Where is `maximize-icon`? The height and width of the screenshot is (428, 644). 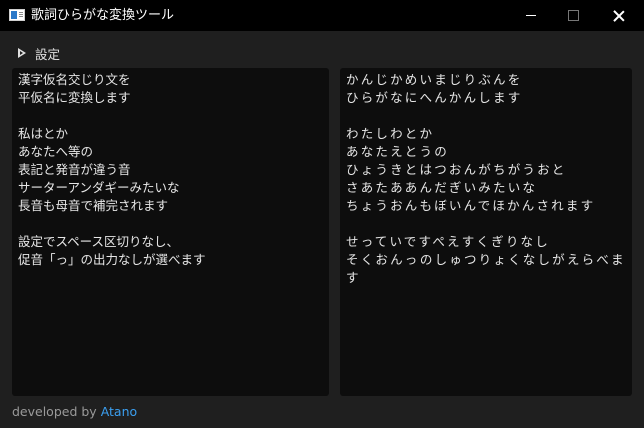 maximize-icon is located at coordinates (573, 15).